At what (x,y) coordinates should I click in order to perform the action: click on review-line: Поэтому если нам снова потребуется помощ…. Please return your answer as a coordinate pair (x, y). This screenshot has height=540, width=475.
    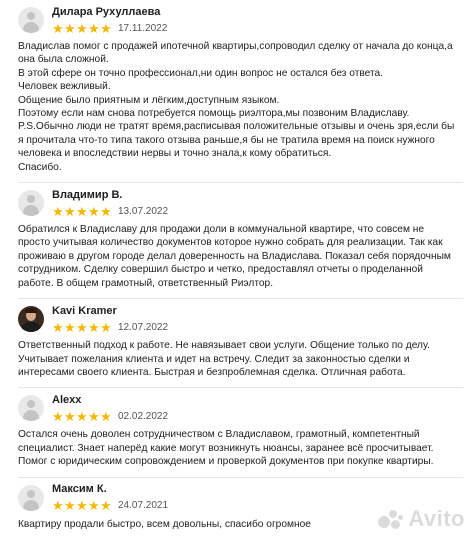
    Looking at the image, I should click on (214, 114).